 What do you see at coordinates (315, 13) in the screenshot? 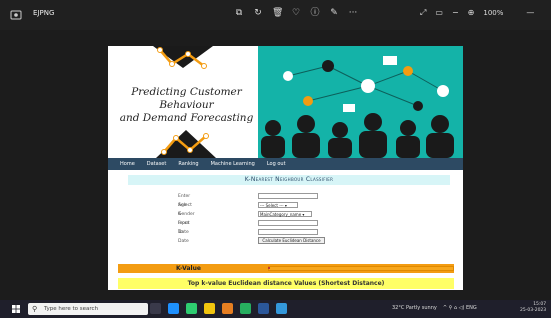
I see `info-icon: ⓘ` at bounding box center [315, 13].